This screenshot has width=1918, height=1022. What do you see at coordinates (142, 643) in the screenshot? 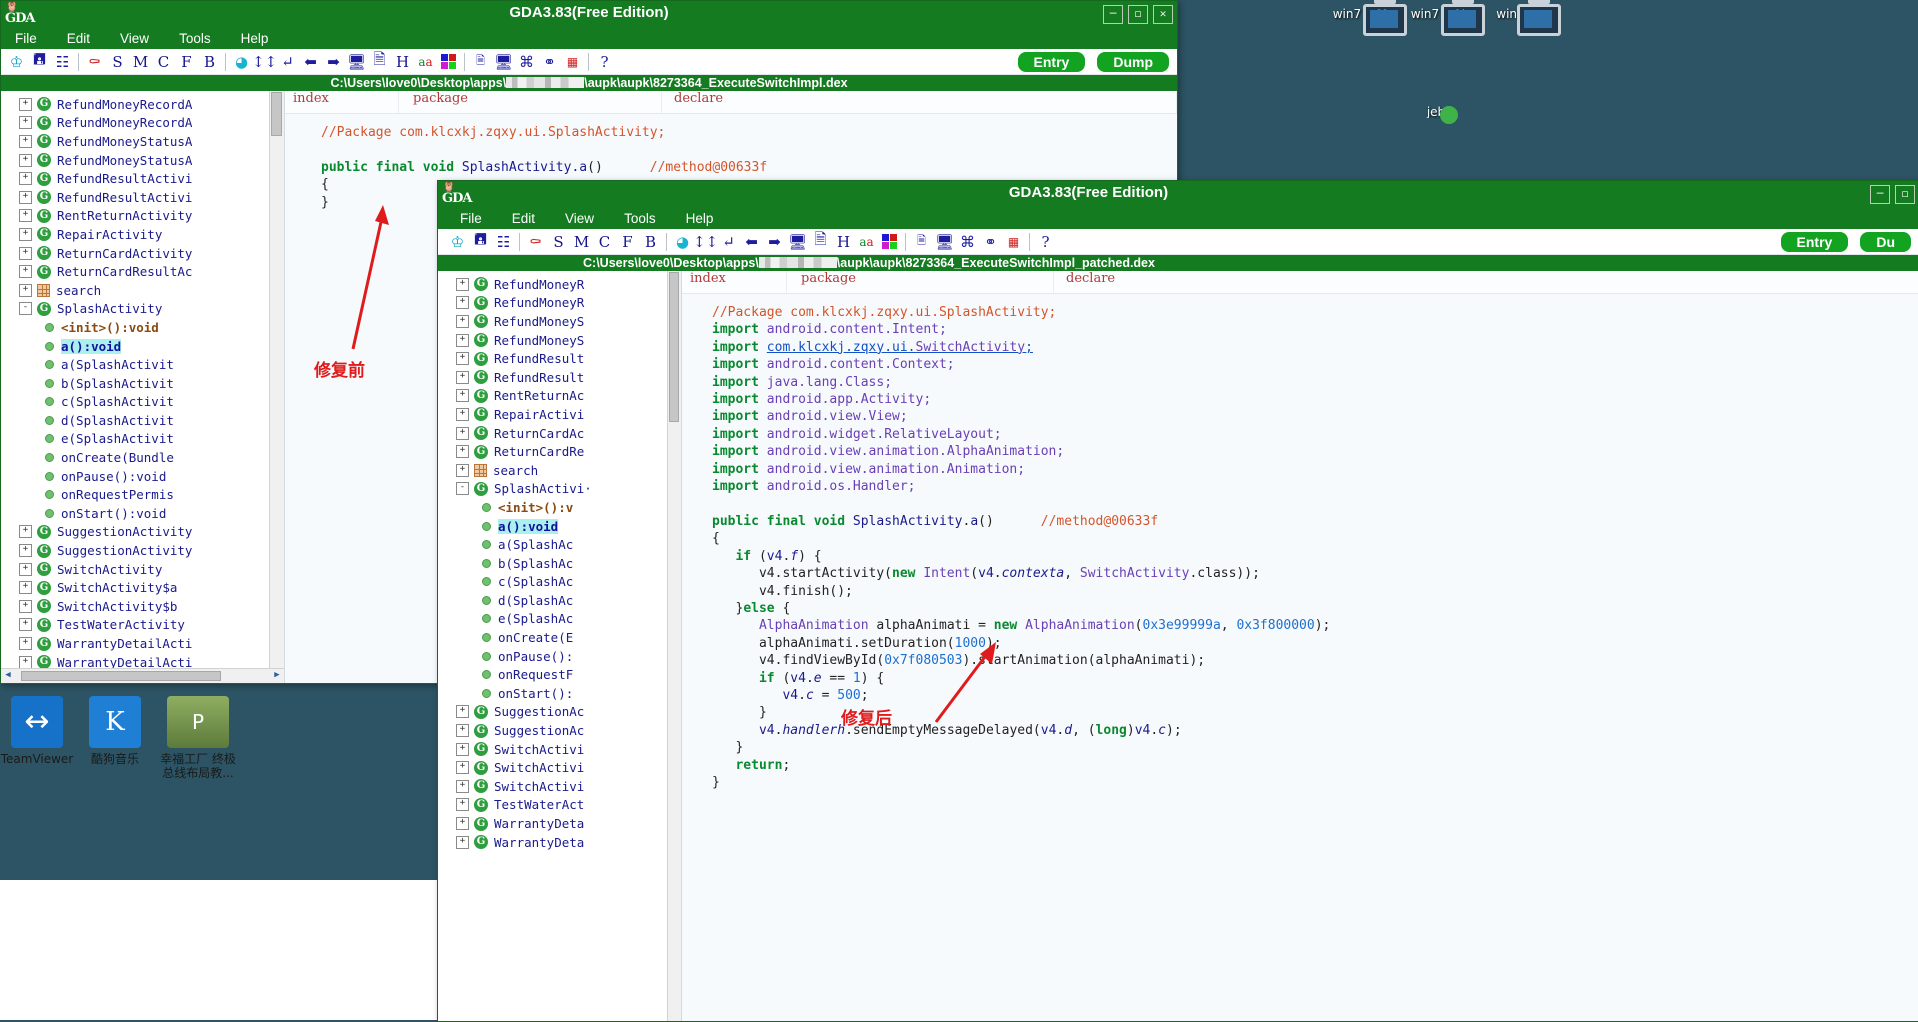
I see `tree-row: + G WarrantyDetailActi` at bounding box center [142, 643].